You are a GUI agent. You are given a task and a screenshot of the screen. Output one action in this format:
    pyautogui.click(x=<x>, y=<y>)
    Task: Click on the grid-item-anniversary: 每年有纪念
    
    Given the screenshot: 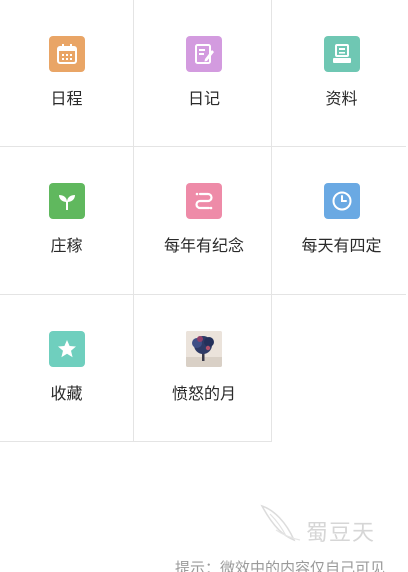 What is the action you would take?
    pyautogui.click(x=204, y=220)
    